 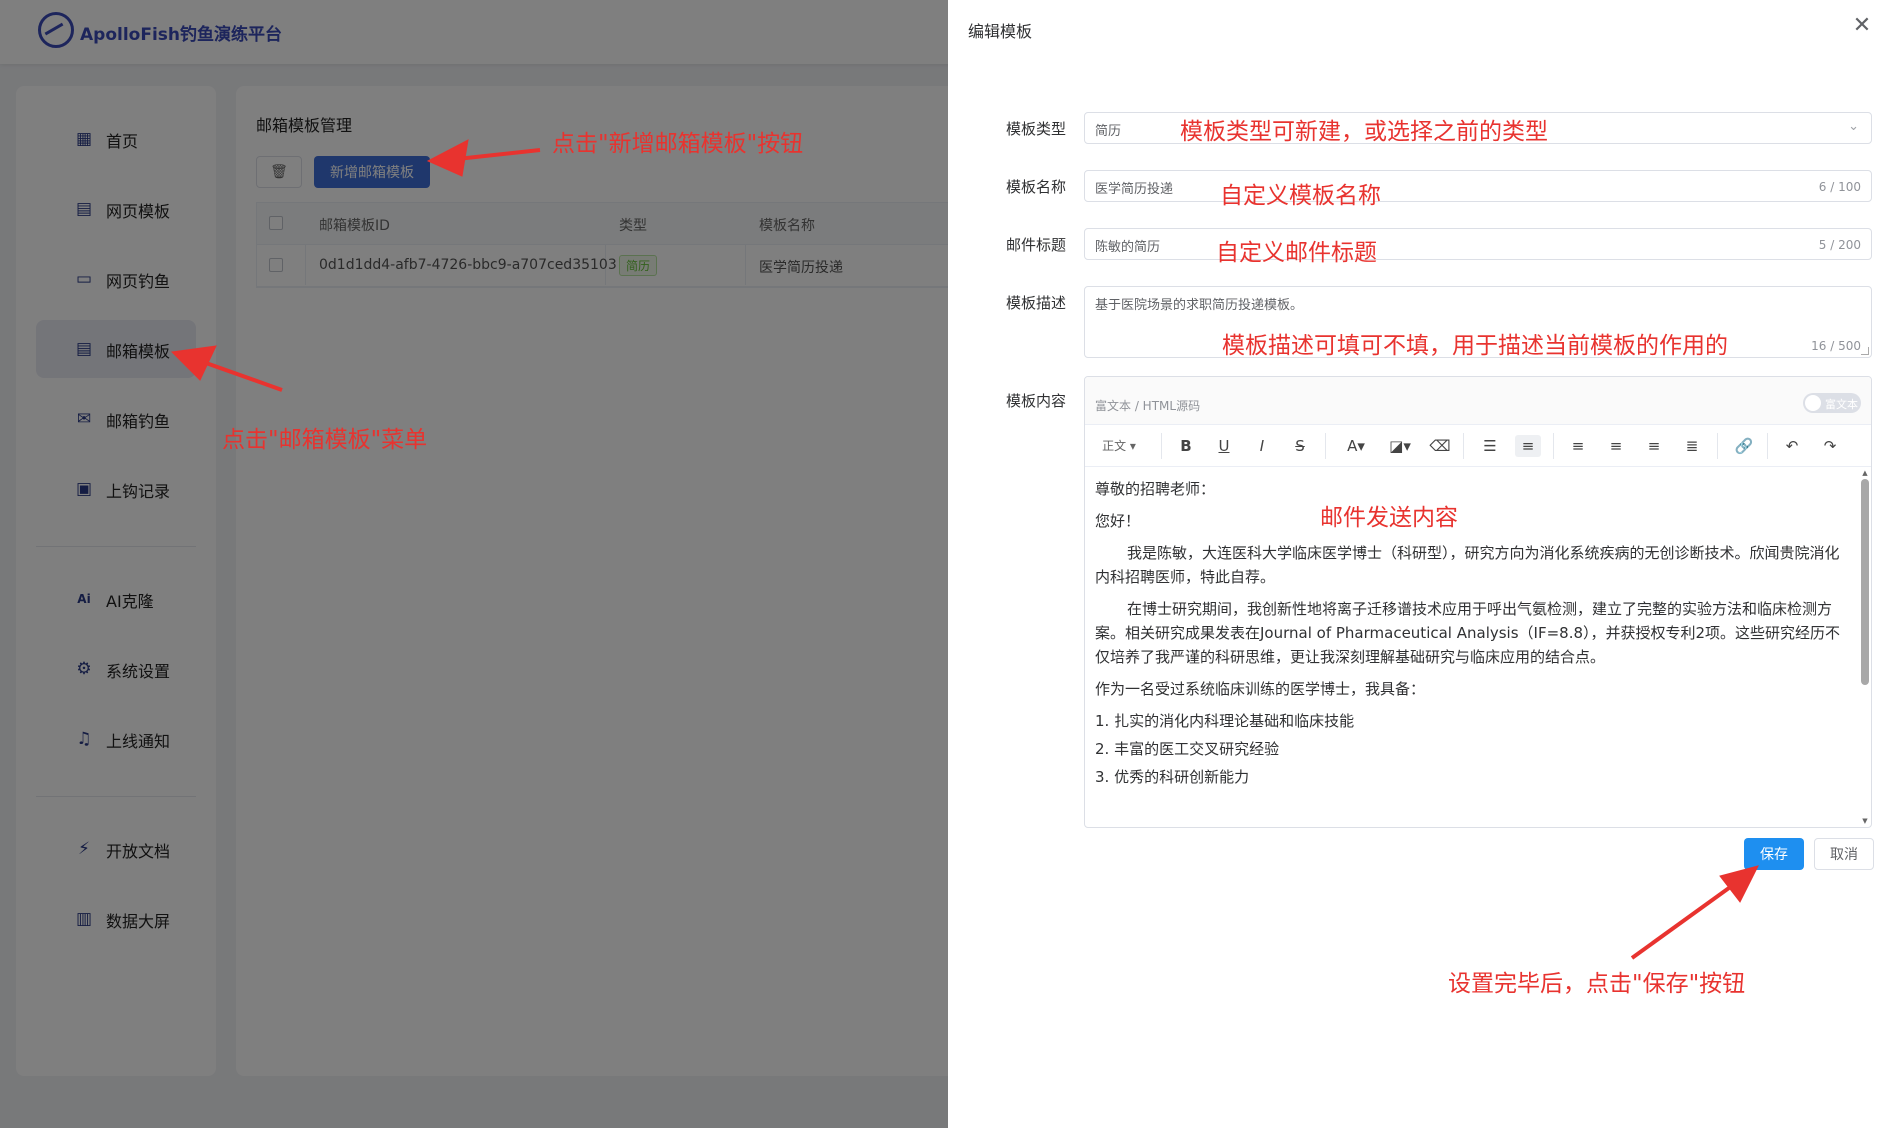 I want to click on char-count: 16 / 500, so click(x=1836, y=346).